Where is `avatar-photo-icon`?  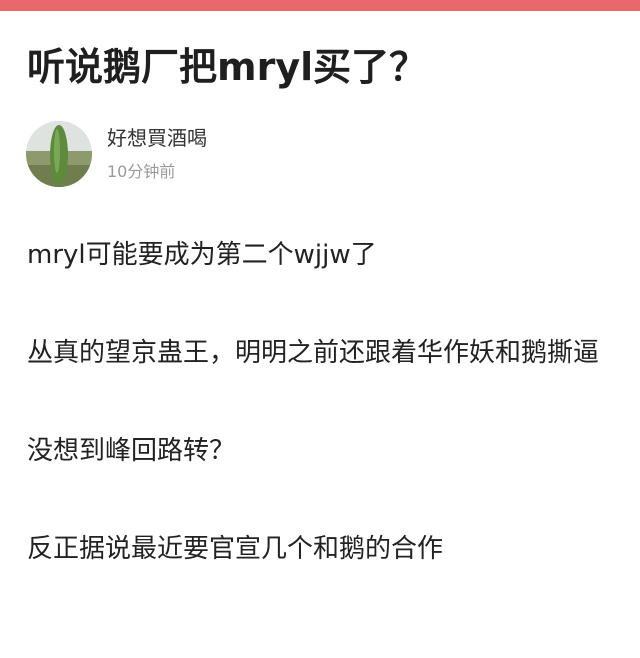
avatar-photo-icon is located at coordinates (59, 154).